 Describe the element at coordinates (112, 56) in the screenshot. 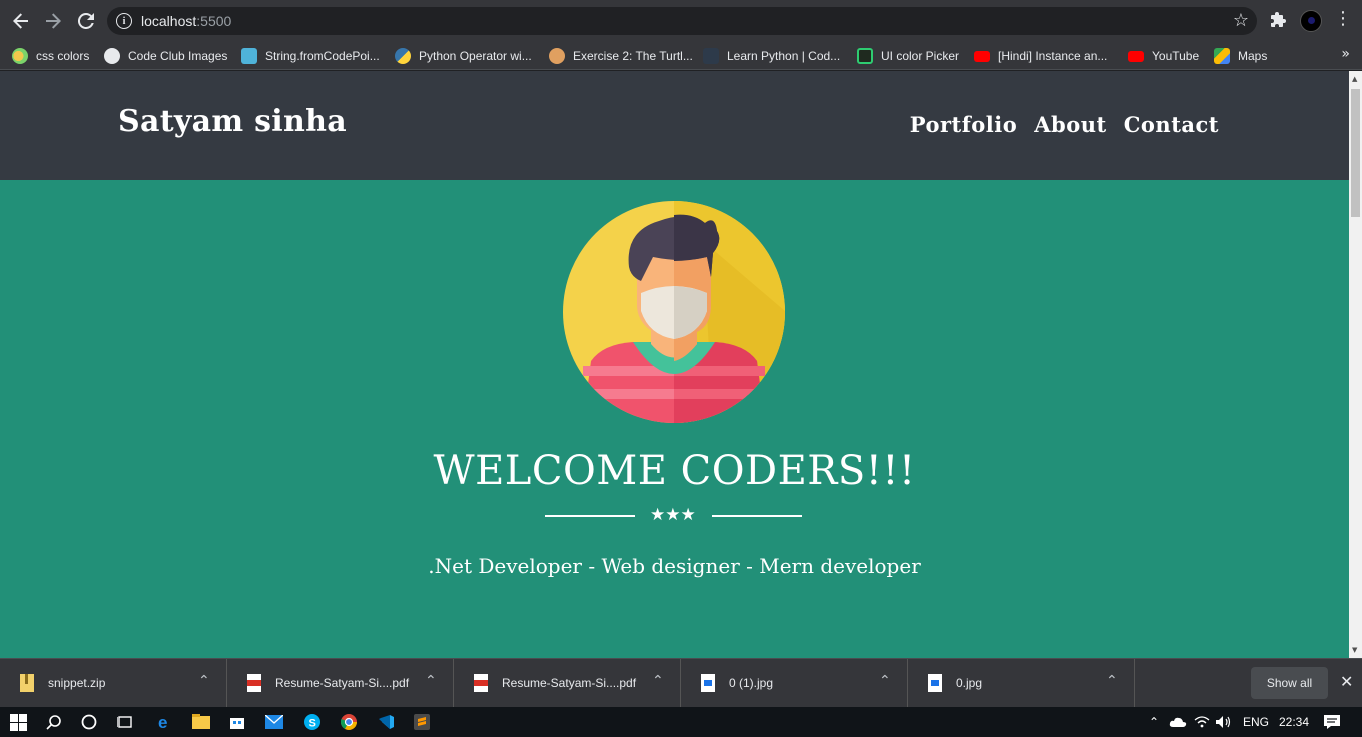

I see `globe-icon` at that location.